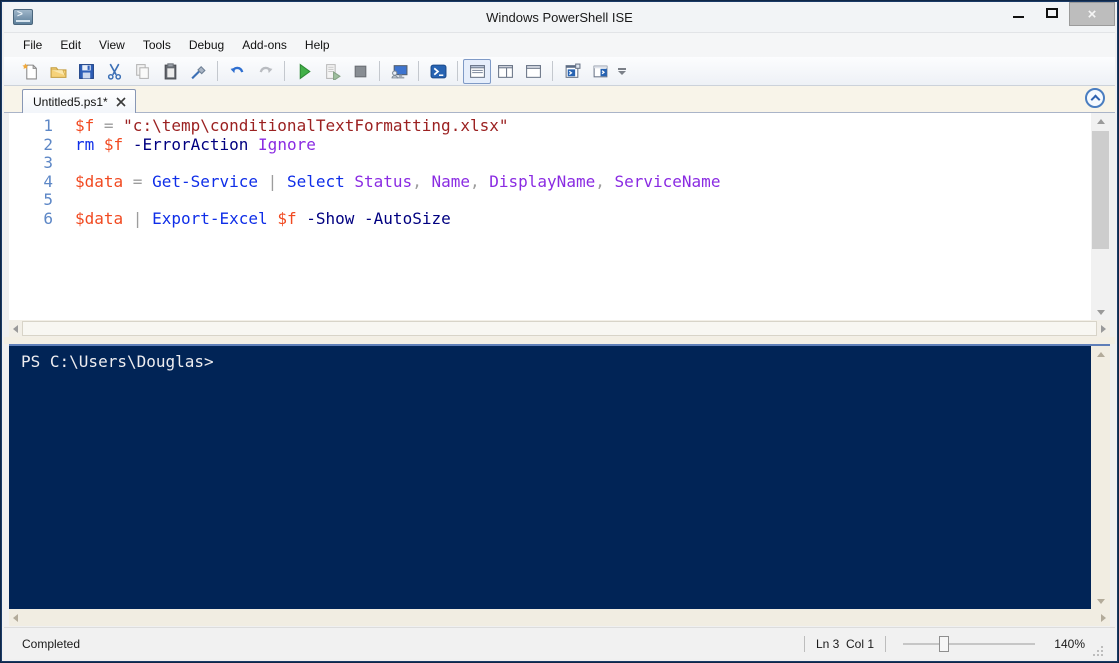 This screenshot has height=663, width=1119. What do you see at coordinates (51, 643) in the screenshot?
I see `status-text: Completed` at bounding box center [51, 643].